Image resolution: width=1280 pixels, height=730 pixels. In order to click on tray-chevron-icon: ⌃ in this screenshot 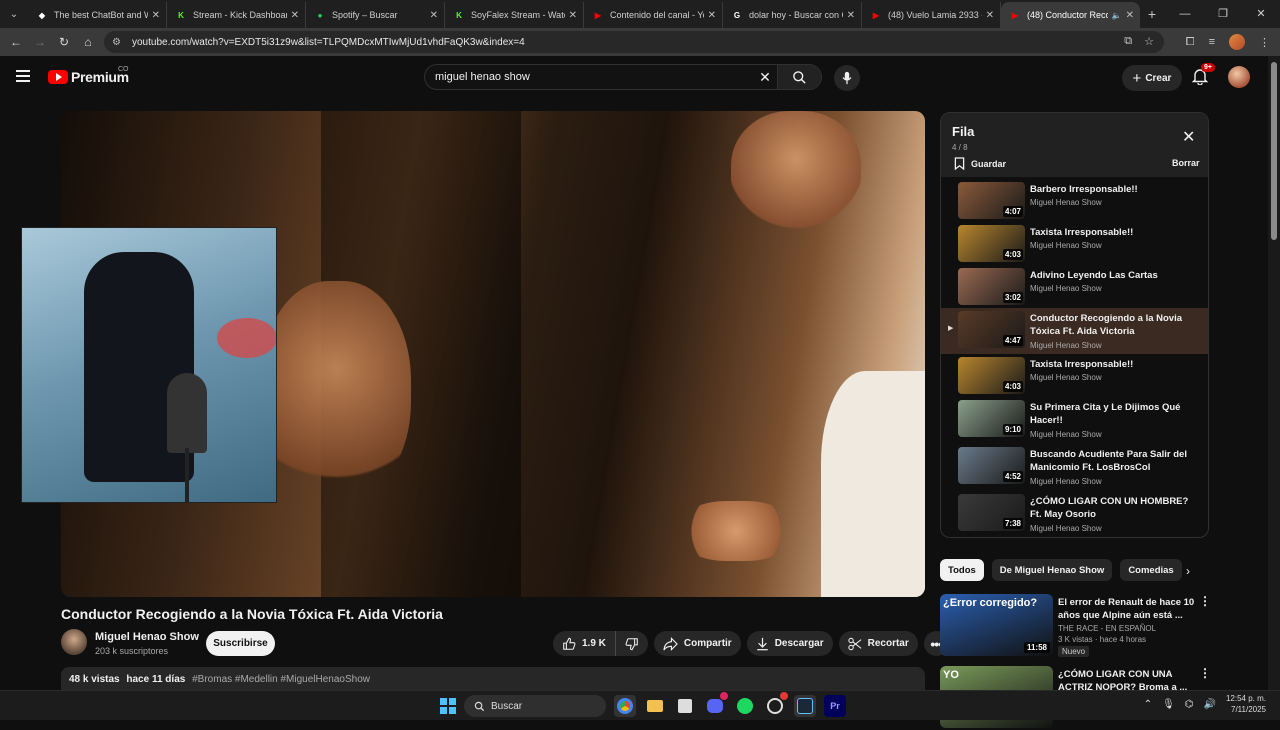, I will do `click(1148, 704)`.